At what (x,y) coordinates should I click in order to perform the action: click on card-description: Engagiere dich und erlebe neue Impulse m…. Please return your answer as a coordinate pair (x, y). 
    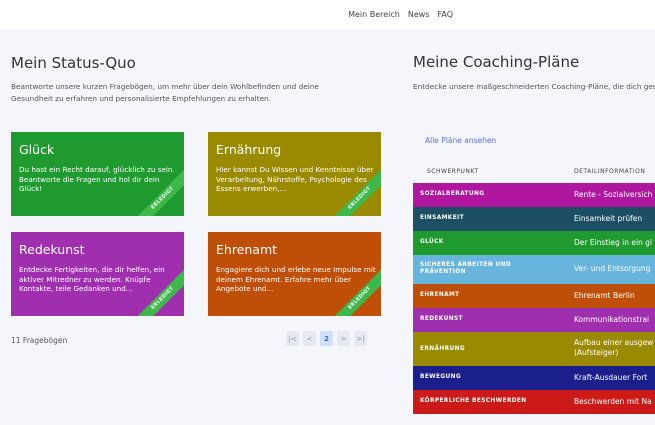
    Looking at the image, I should click on (296, 279).